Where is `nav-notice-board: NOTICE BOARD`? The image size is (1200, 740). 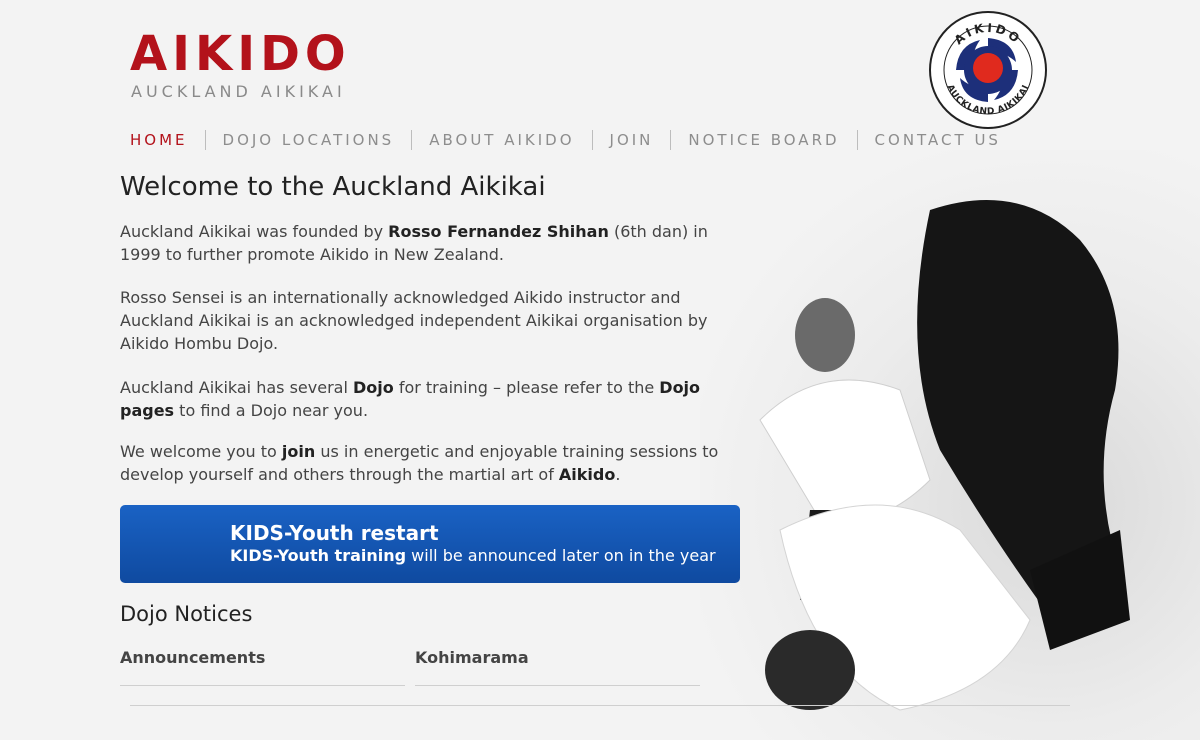 nav-notice-board: NOTICE BOARD is located at coordinates (763, 140).